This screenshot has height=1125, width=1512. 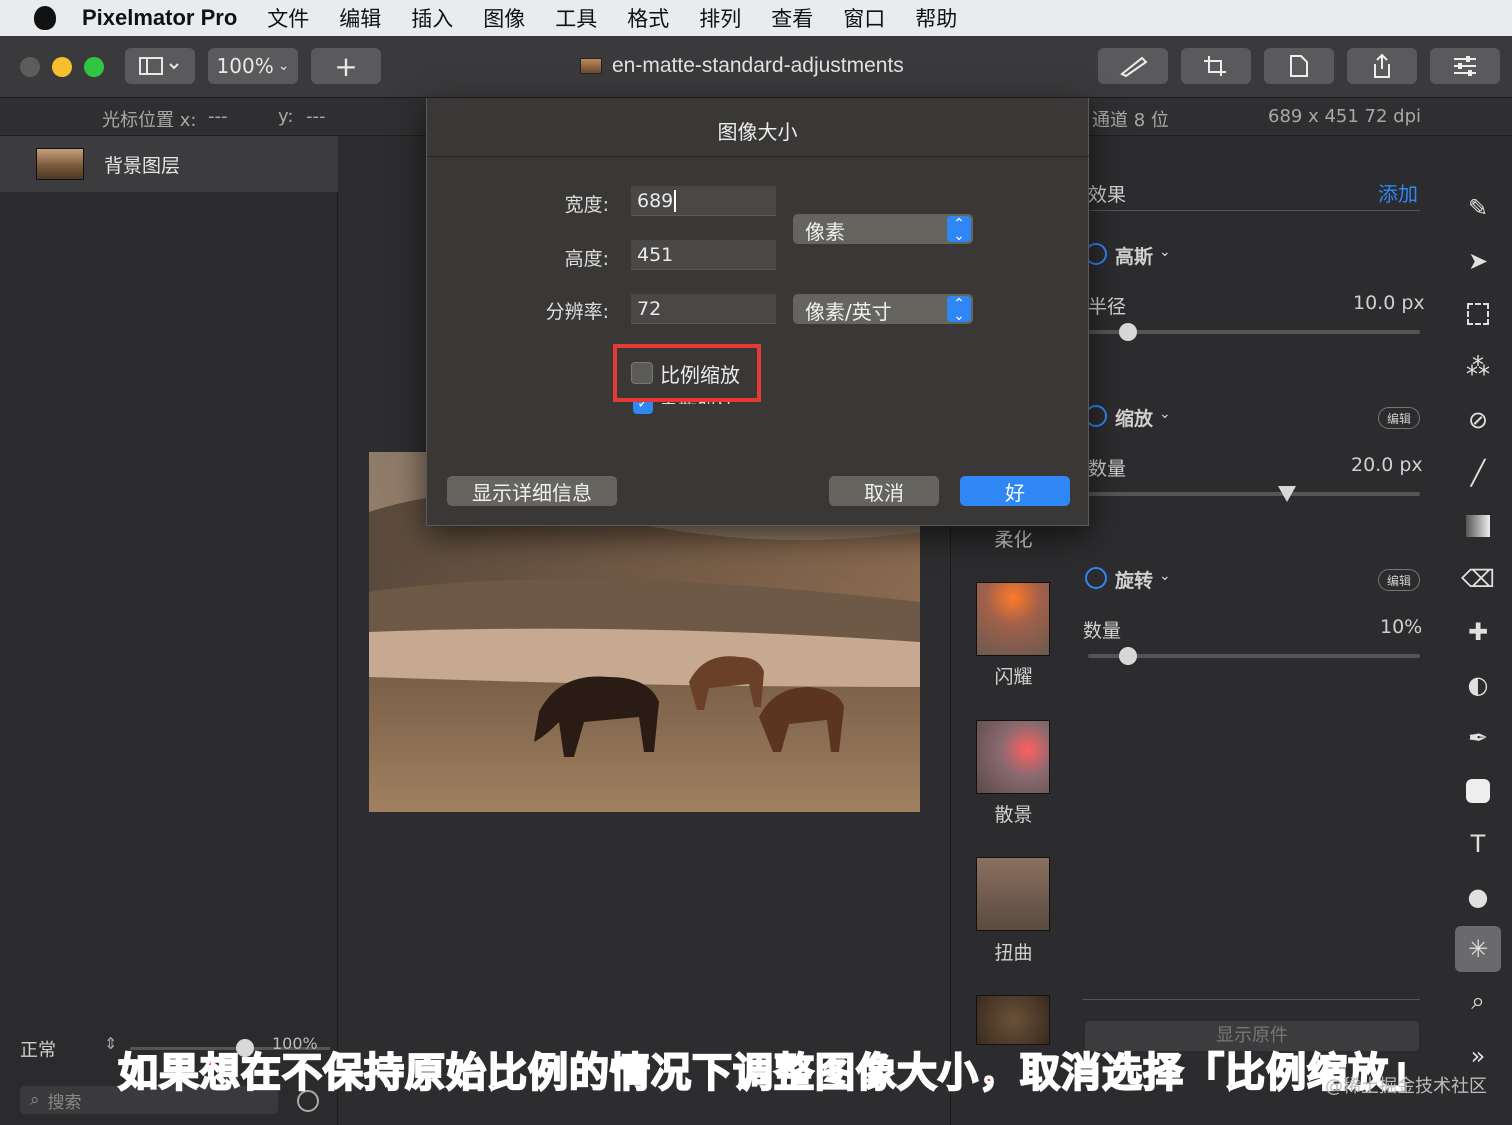 I want to click on add-button: +, so click(x=346, y=66).